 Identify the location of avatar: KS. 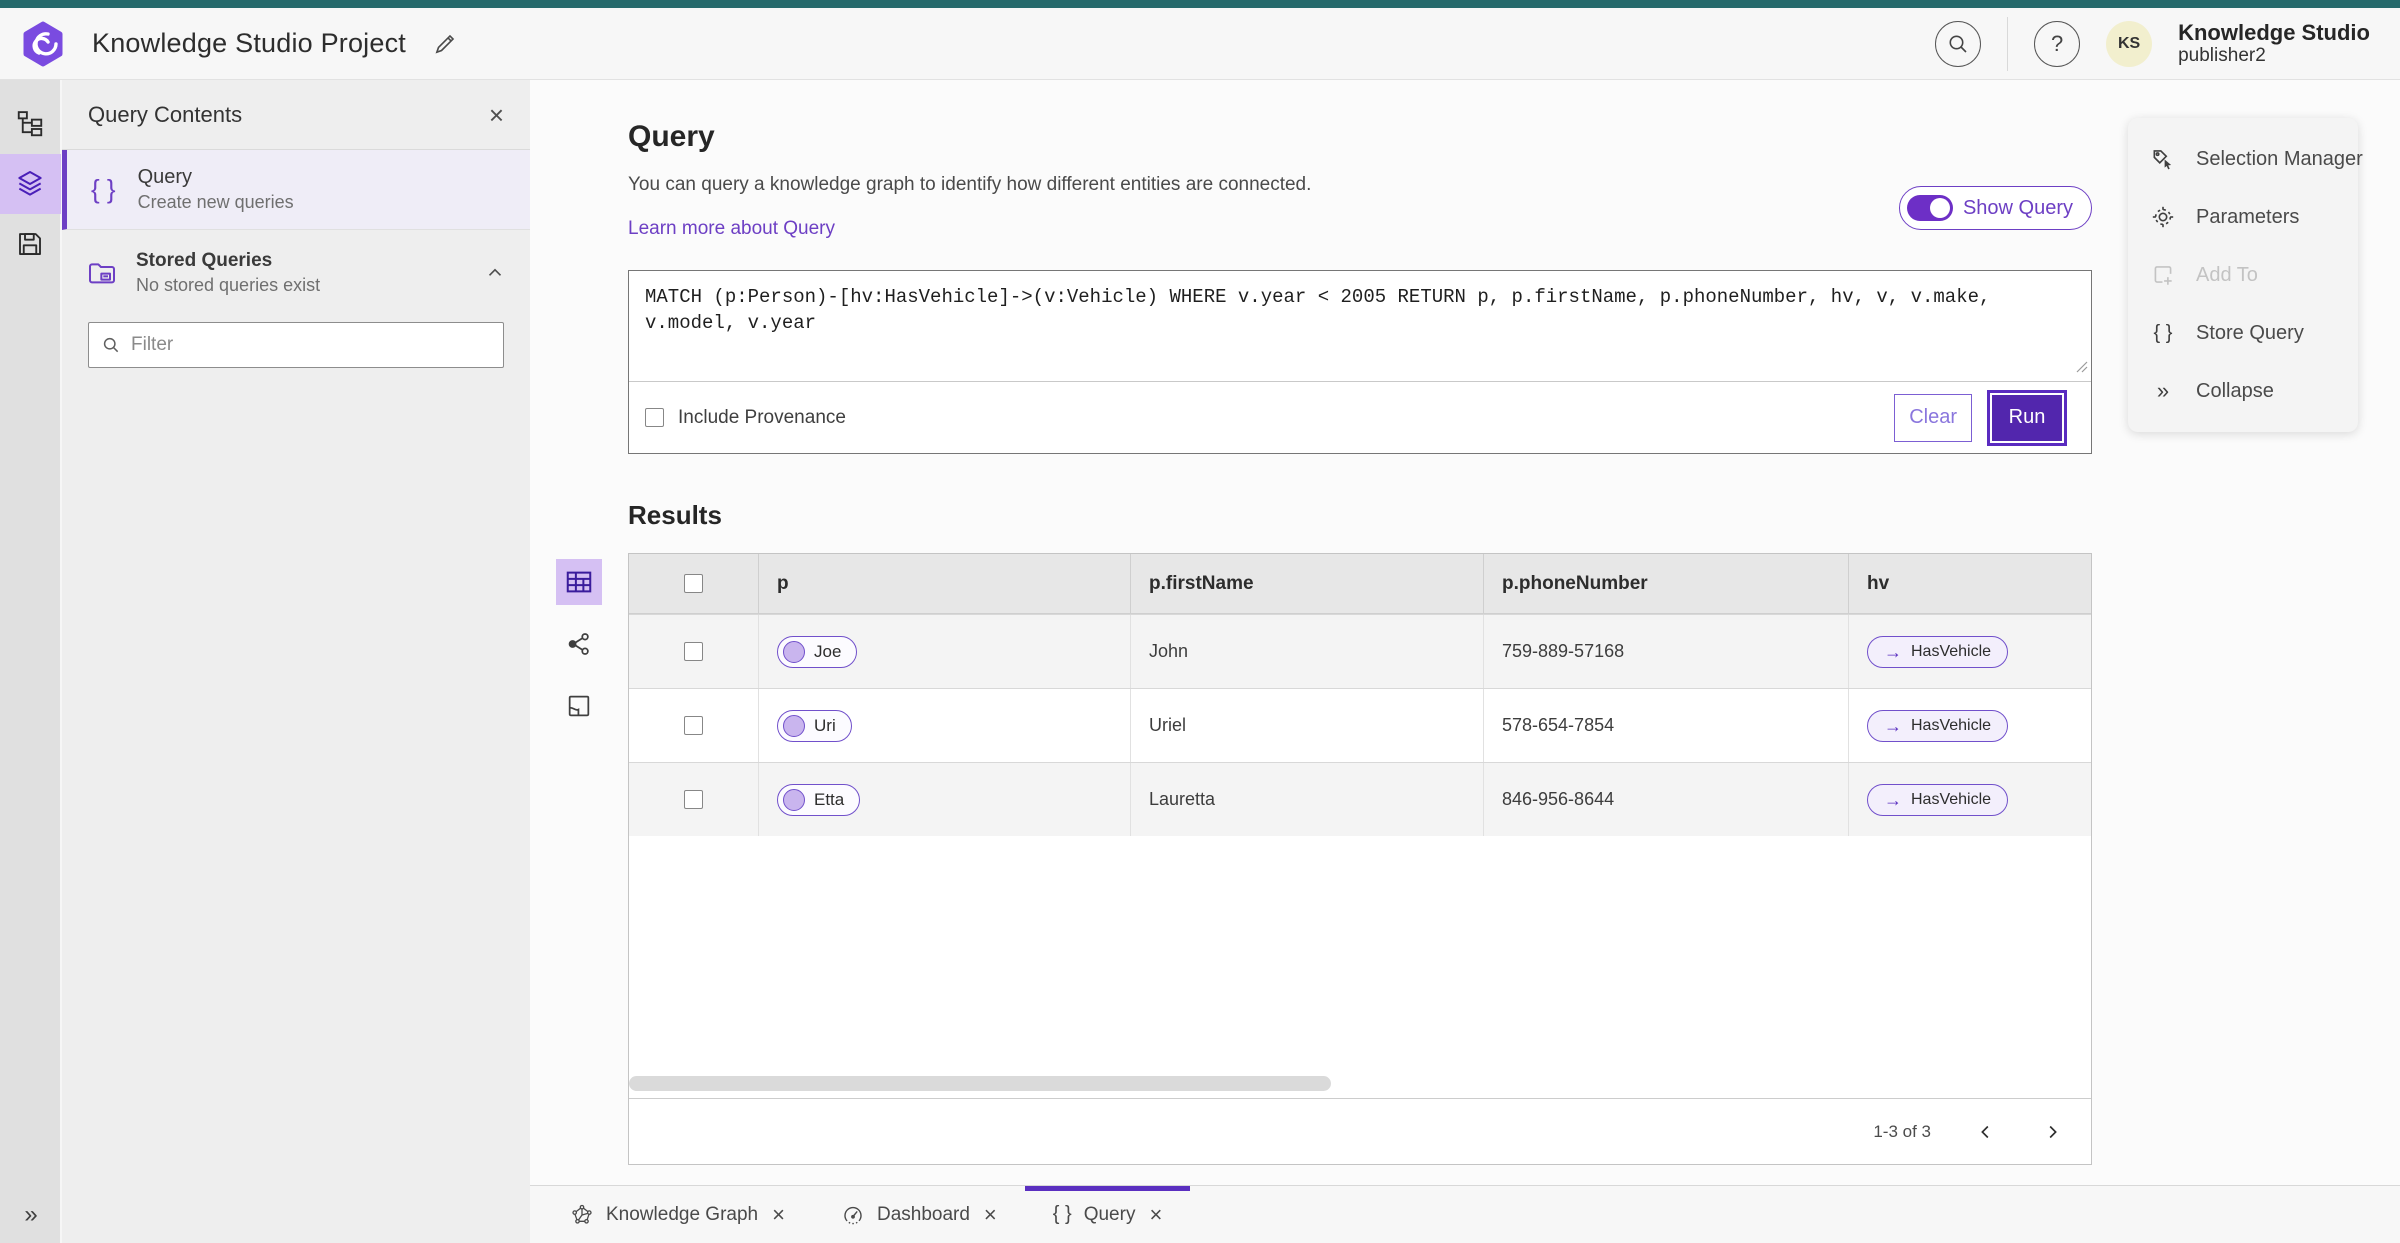
(2129, 43).